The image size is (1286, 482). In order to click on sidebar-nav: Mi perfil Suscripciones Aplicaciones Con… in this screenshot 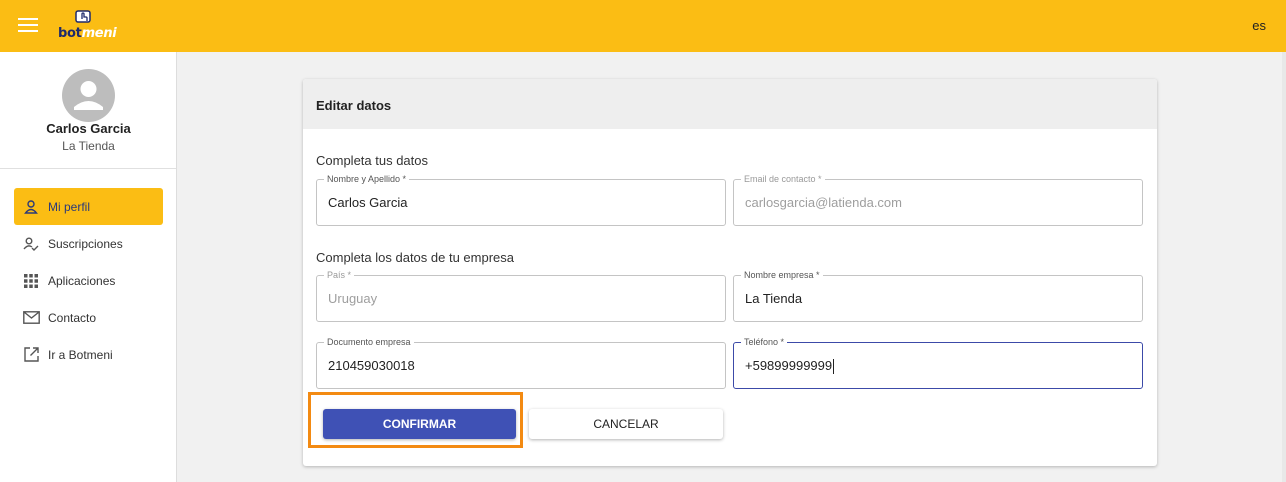, I will do `click(88, 280)`.